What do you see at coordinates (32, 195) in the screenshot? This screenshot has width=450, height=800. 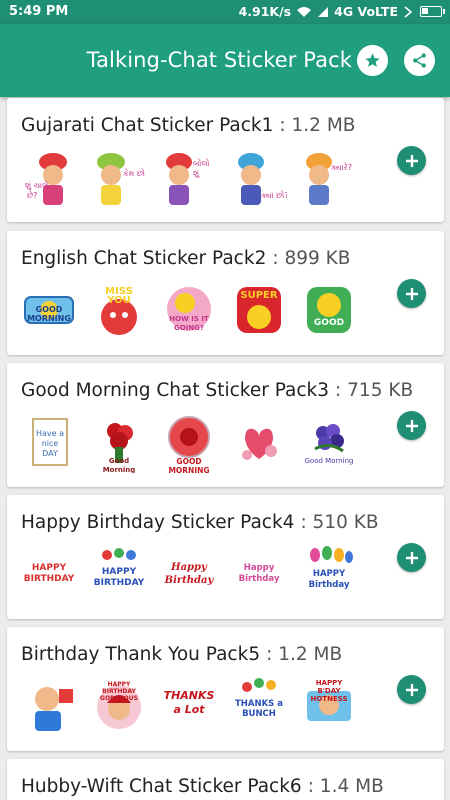 I see `svg-text: છે?` at bounding box center [32, 195].